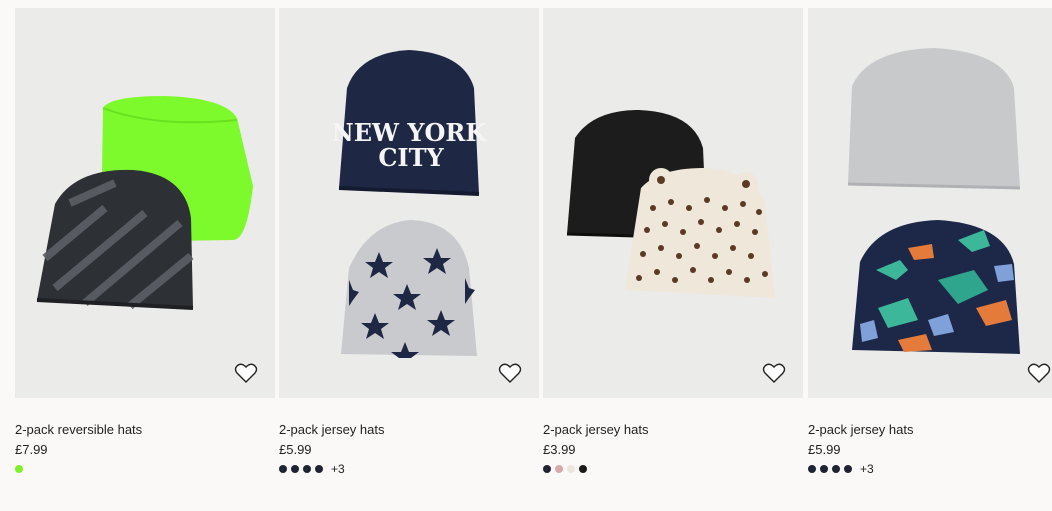 This screenshot has height=511, width=1052. Describe the element at coordinates (559, 449) in the screenshot. I see `product-price: £3.99` at that location.